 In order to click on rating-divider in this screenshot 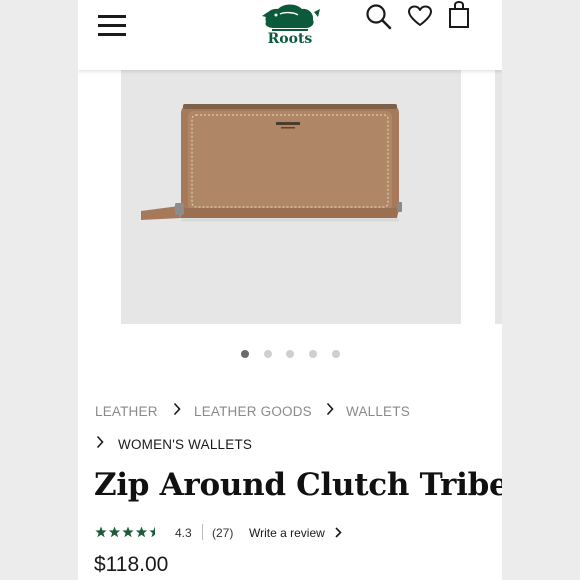, I will do `click(202, 532)`.